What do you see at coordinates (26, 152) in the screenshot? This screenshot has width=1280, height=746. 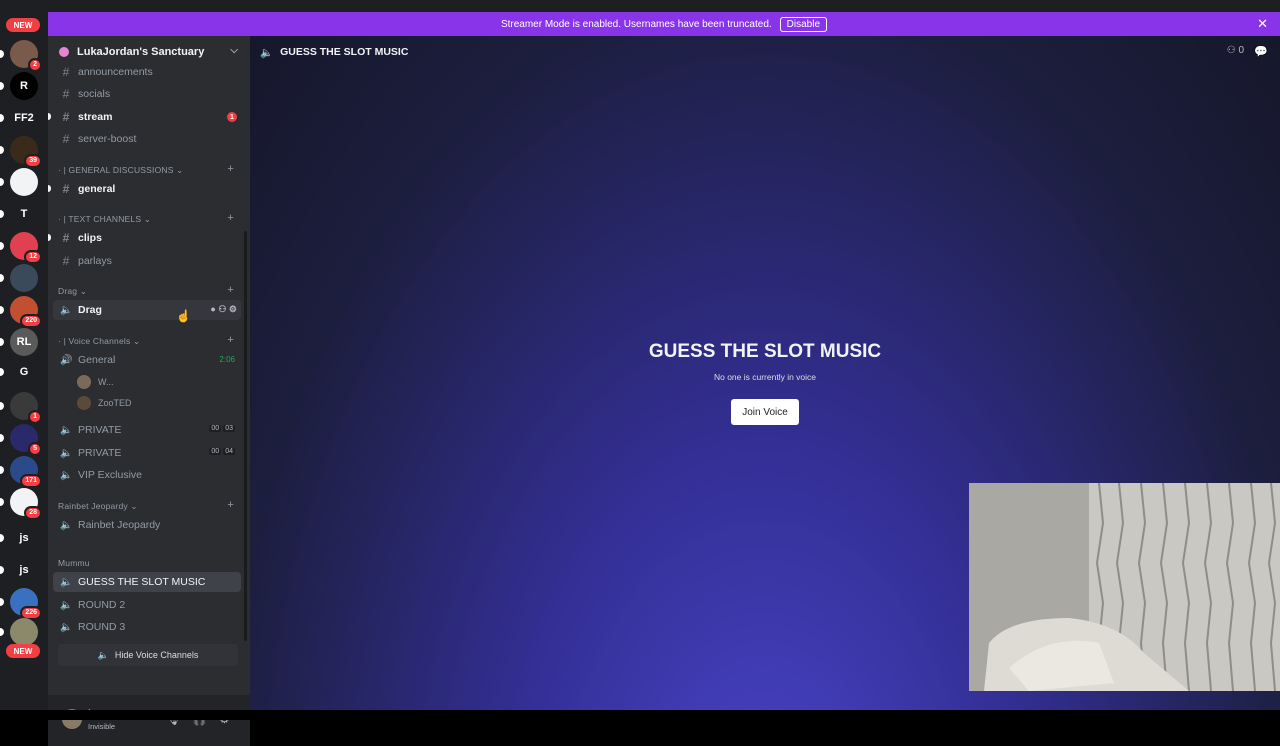 I see `server-icon: 39` at bounding box center [26, 152].